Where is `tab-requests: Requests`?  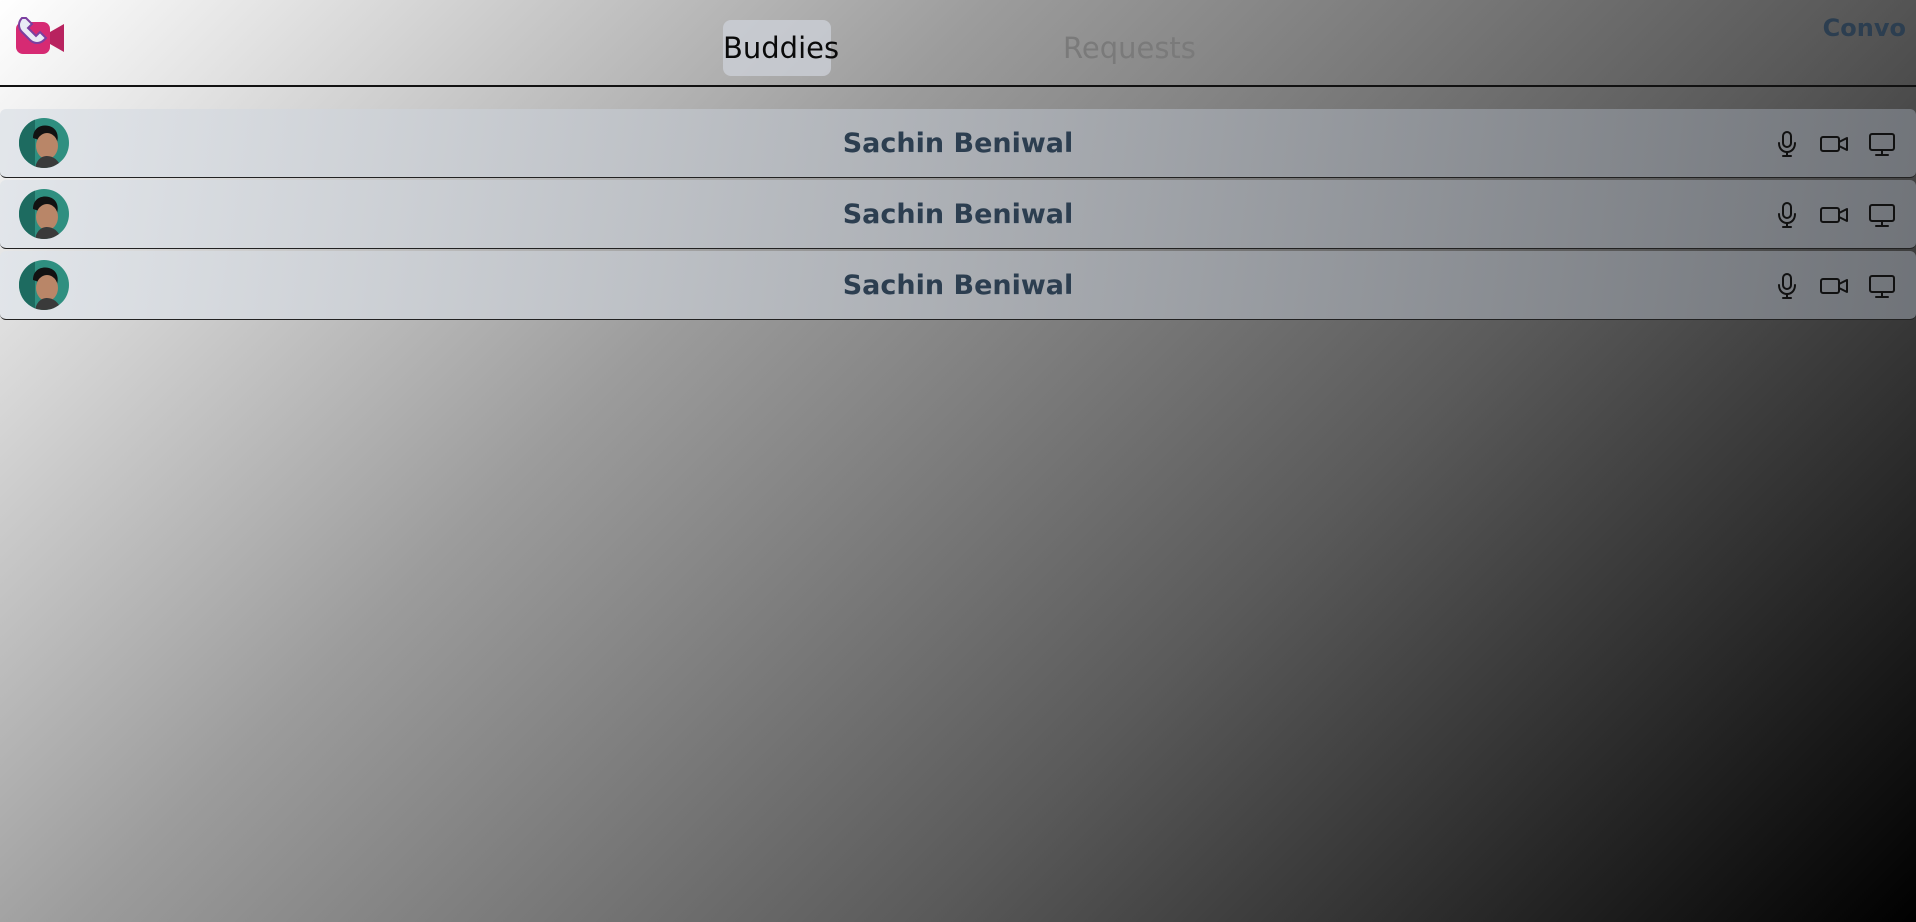 tab-requests: Requests is located at coordinates (1129, 48).